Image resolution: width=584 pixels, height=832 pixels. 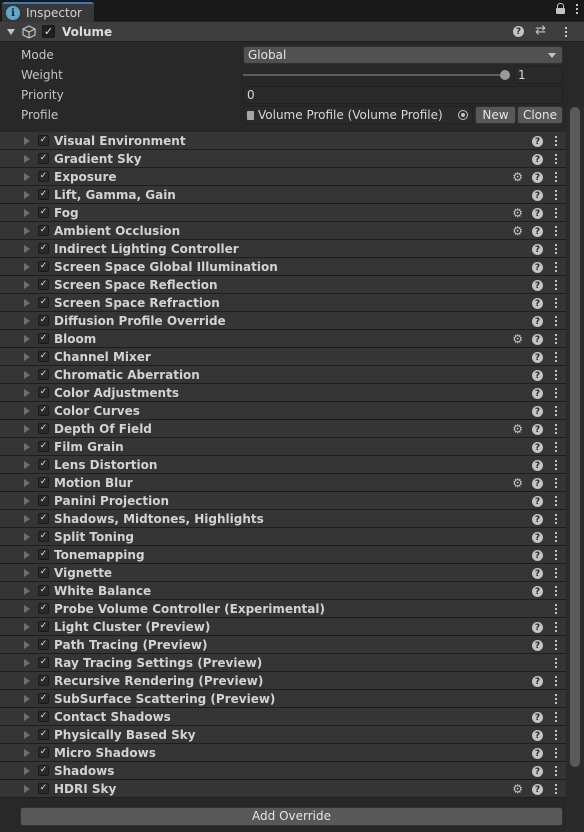 What do you see at coordinates (283, 159) in the screenshot?
I see `override-row: ✓ Gradient Sky?` at bounding box center [283, 159].